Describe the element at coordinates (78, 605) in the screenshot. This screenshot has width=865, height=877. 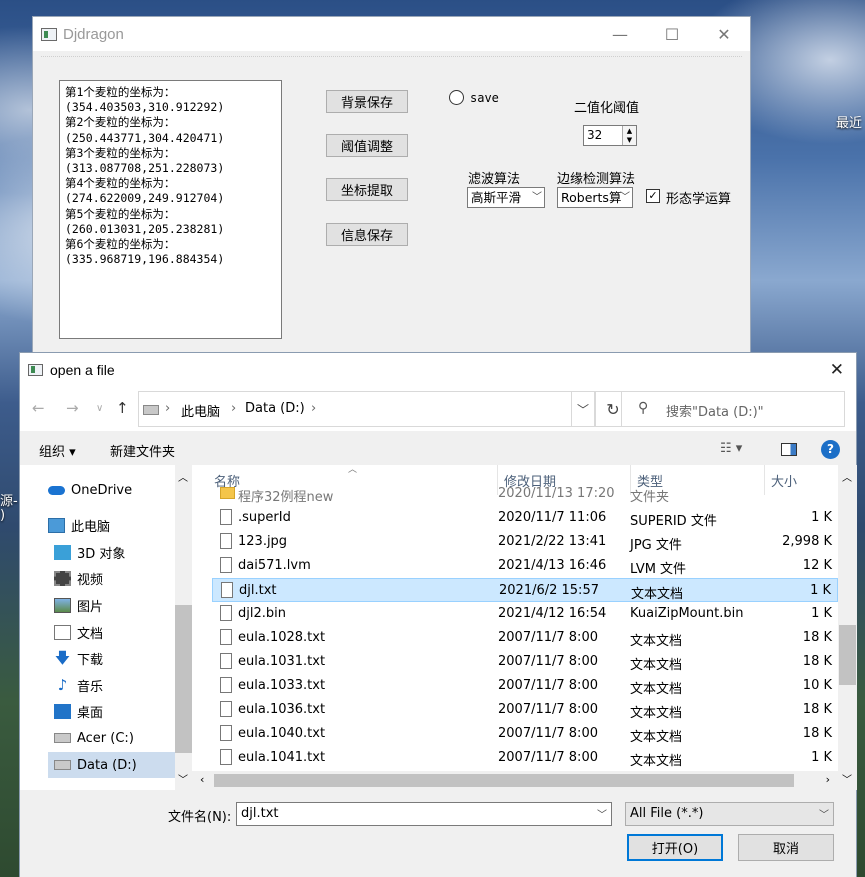
I see `nav-item-pictures: 图片` at that location.